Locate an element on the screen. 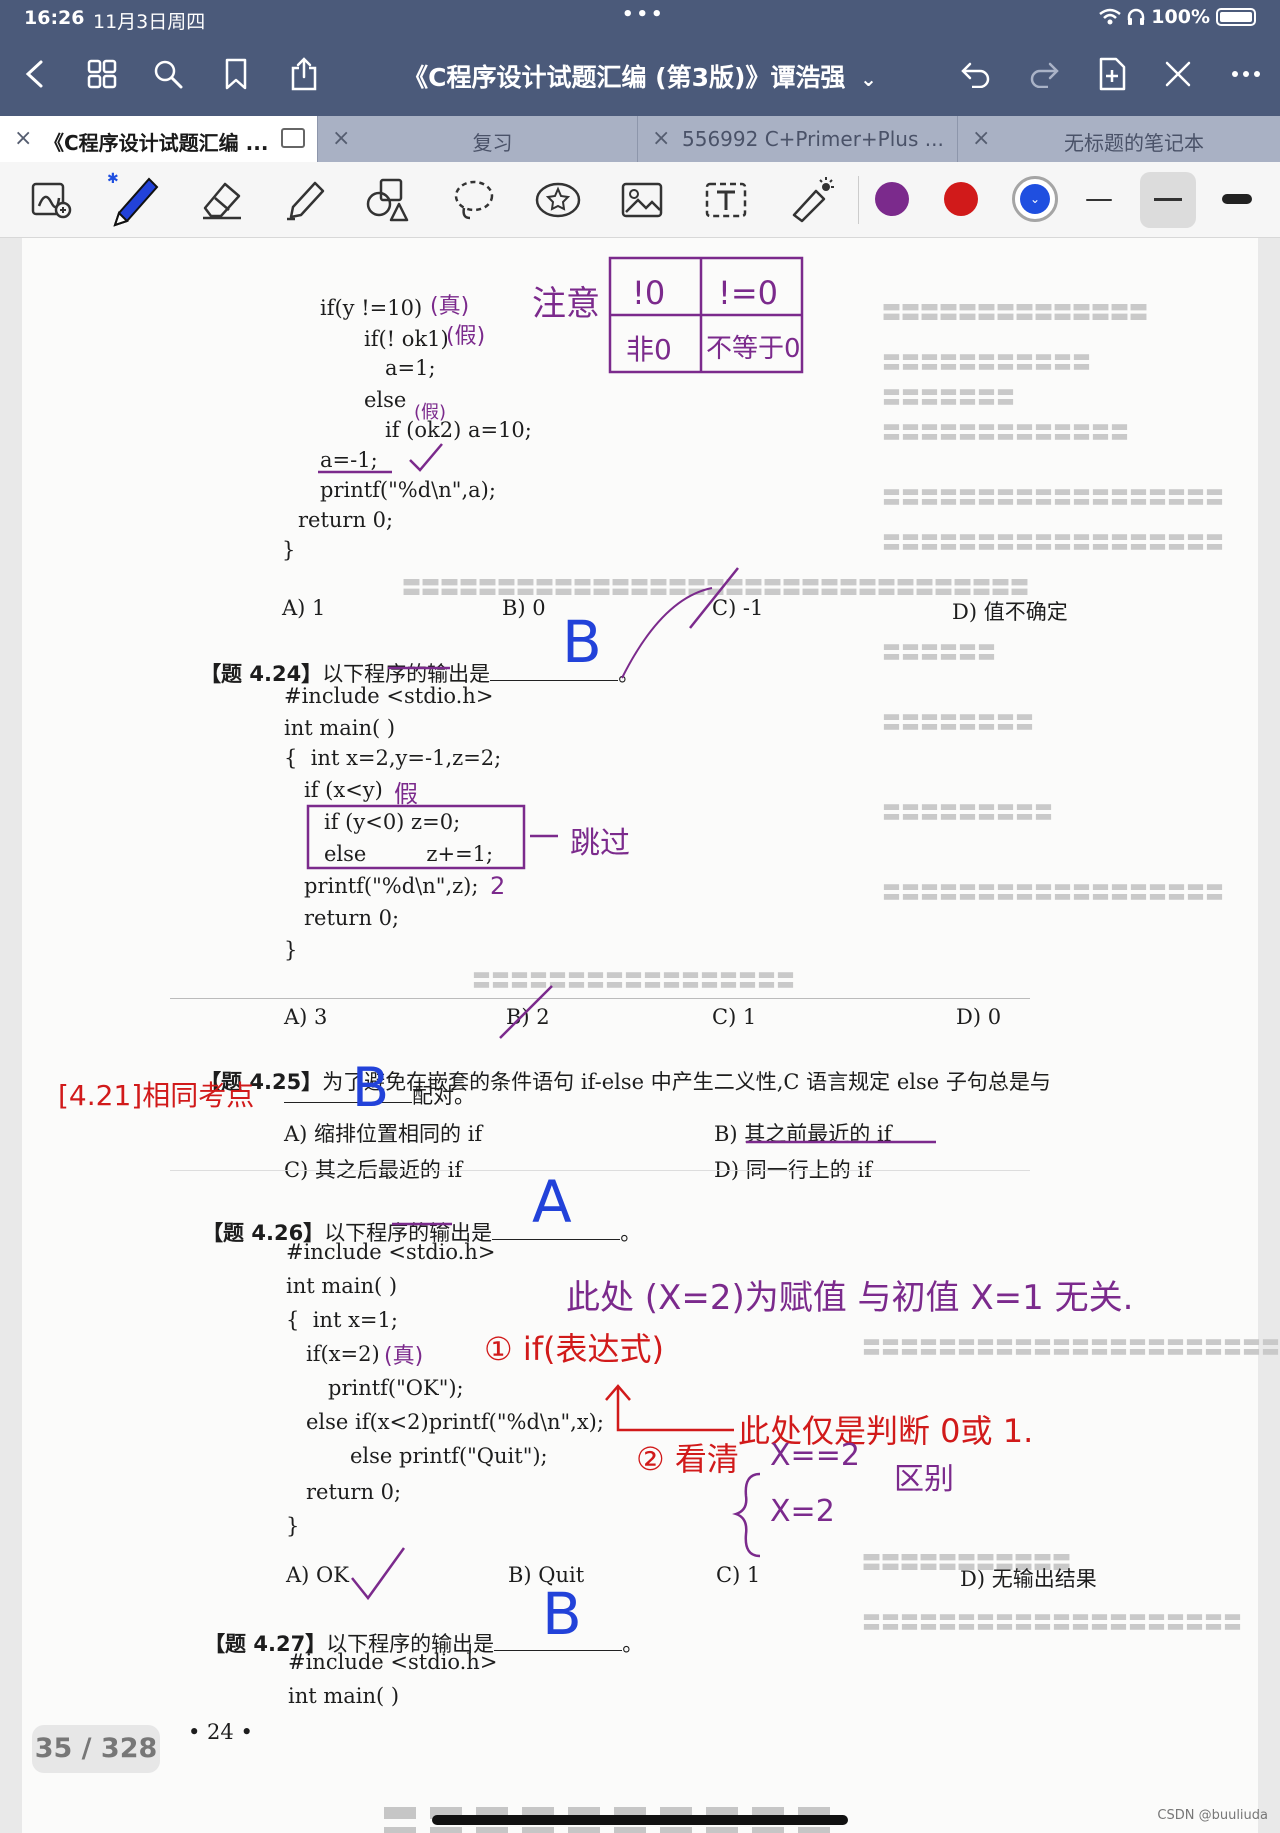 This screenshot has width=1280, height=1833. close-tools-button is located at coordinates (1178, 74).